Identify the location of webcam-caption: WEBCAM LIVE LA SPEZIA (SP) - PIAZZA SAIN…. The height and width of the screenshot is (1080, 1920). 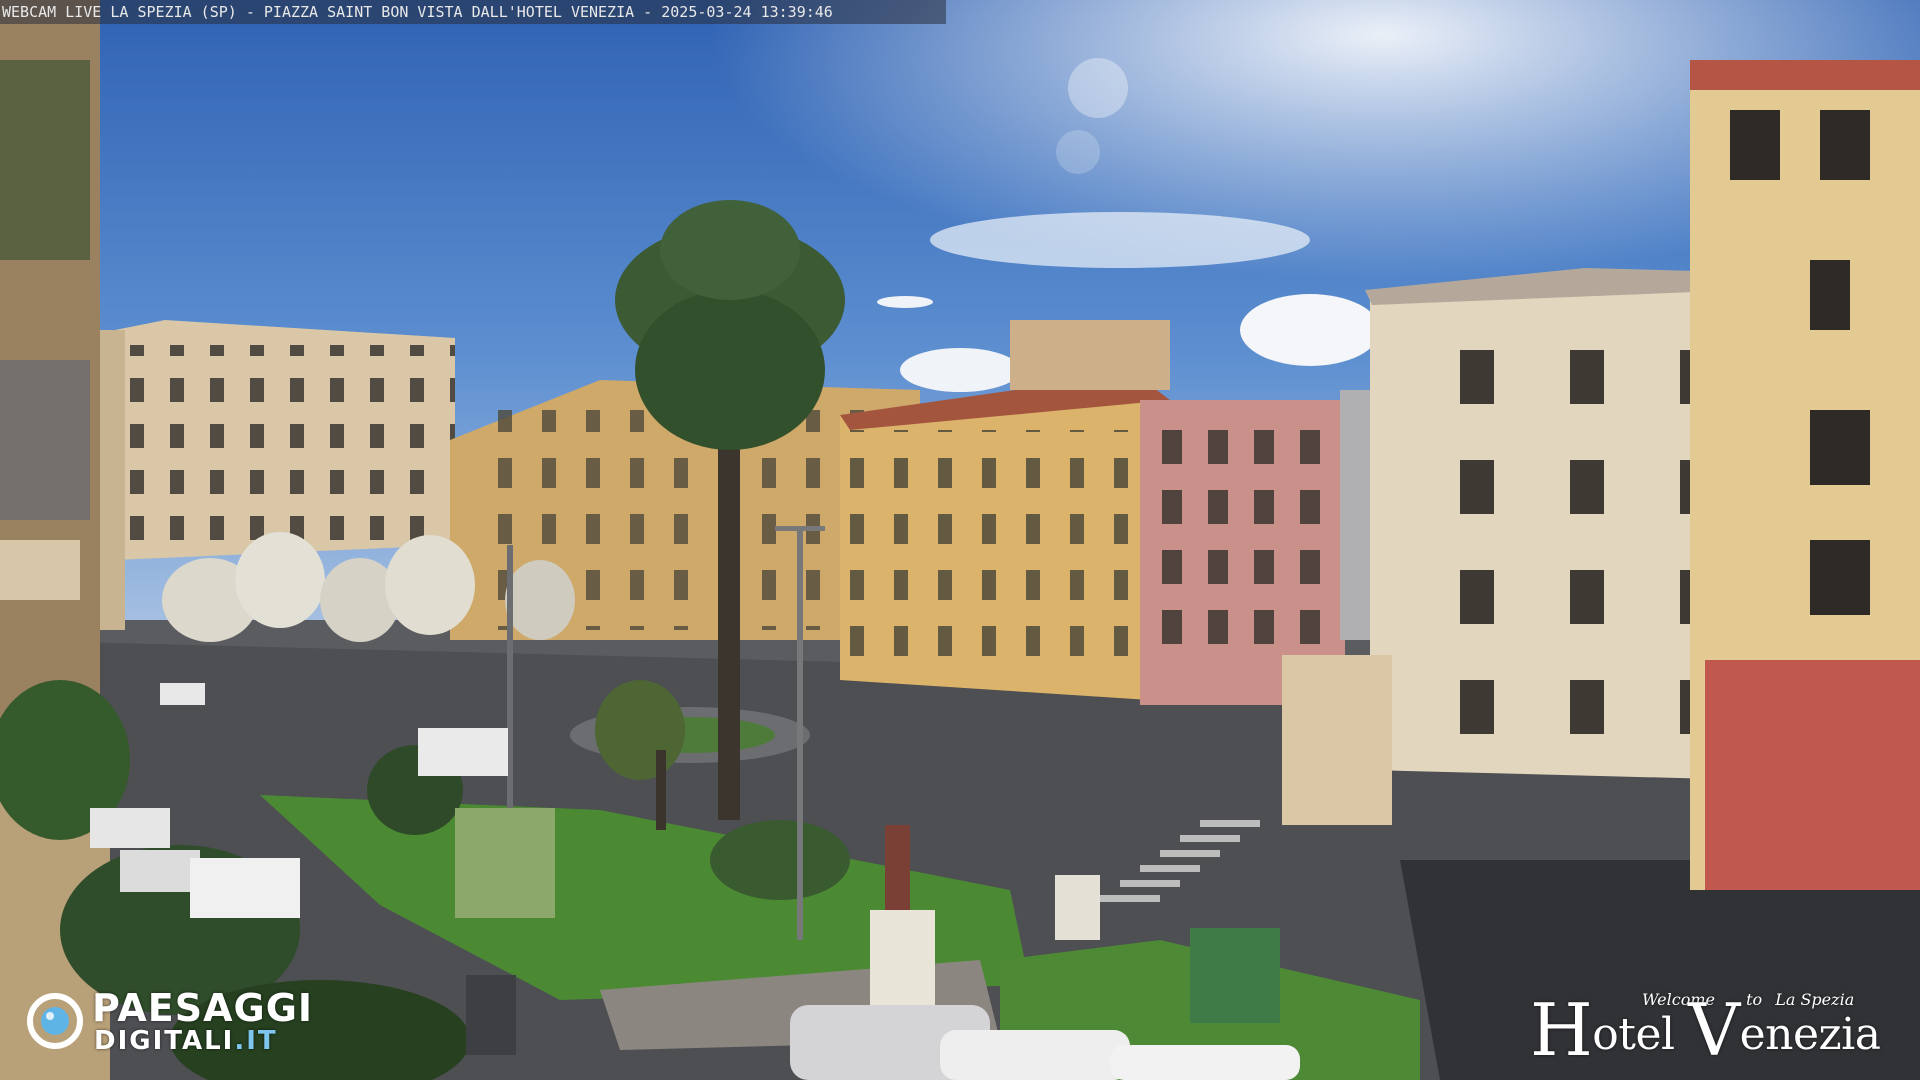
(473, 12).